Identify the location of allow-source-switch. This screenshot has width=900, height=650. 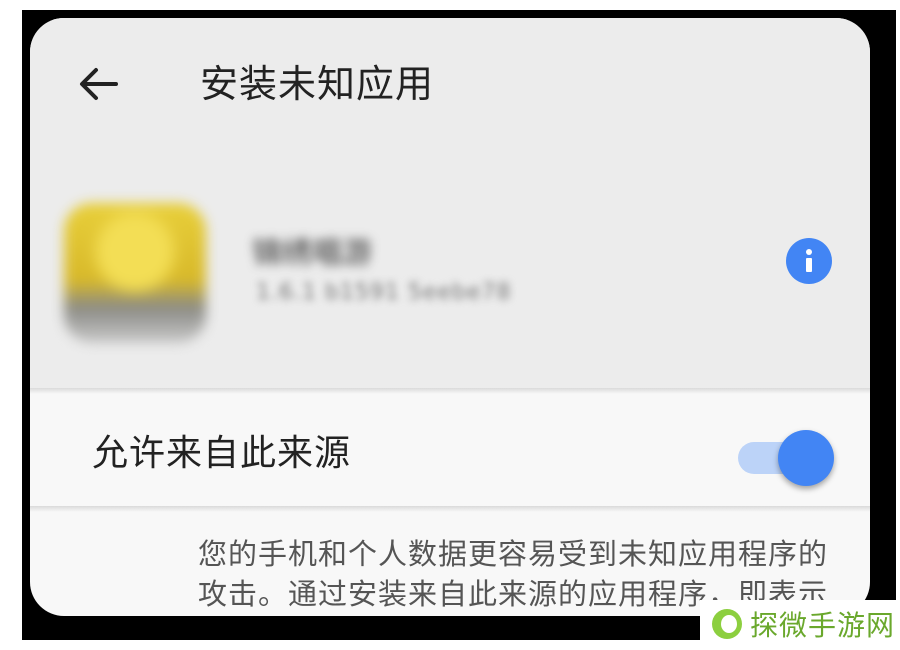
(786, 458).